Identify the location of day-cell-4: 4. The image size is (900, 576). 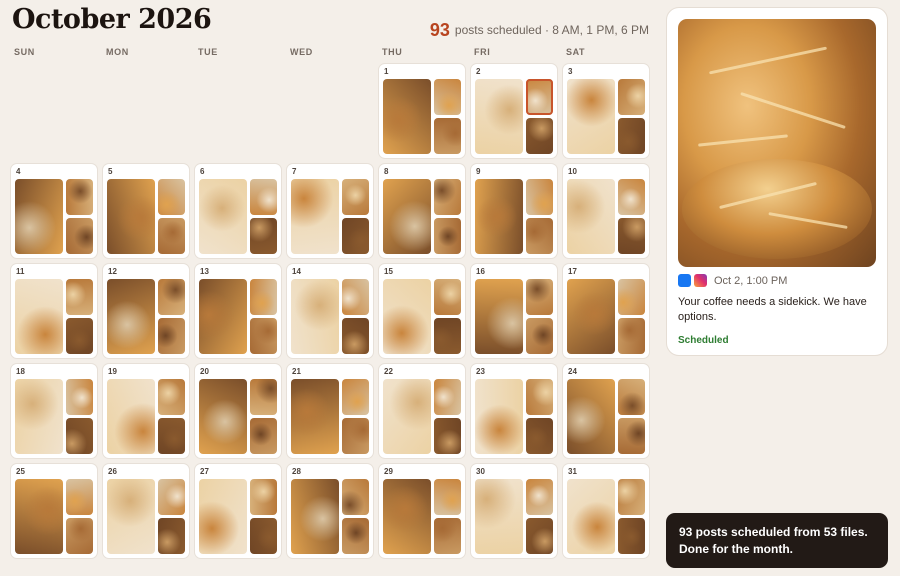
(54, 211).